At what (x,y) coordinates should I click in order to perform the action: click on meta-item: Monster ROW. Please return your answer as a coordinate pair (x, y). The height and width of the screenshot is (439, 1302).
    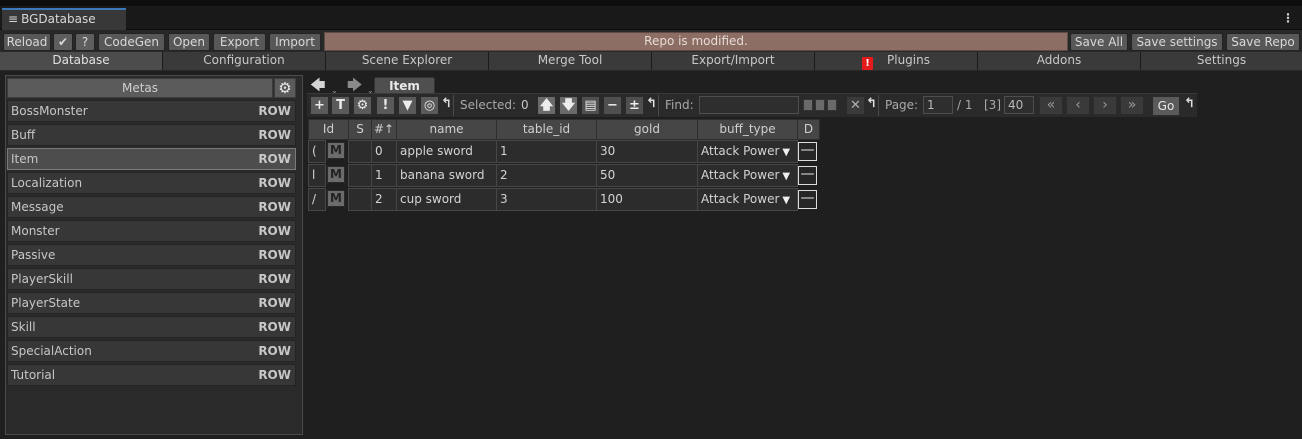
    Looking at the image, I should click on (151, 231).